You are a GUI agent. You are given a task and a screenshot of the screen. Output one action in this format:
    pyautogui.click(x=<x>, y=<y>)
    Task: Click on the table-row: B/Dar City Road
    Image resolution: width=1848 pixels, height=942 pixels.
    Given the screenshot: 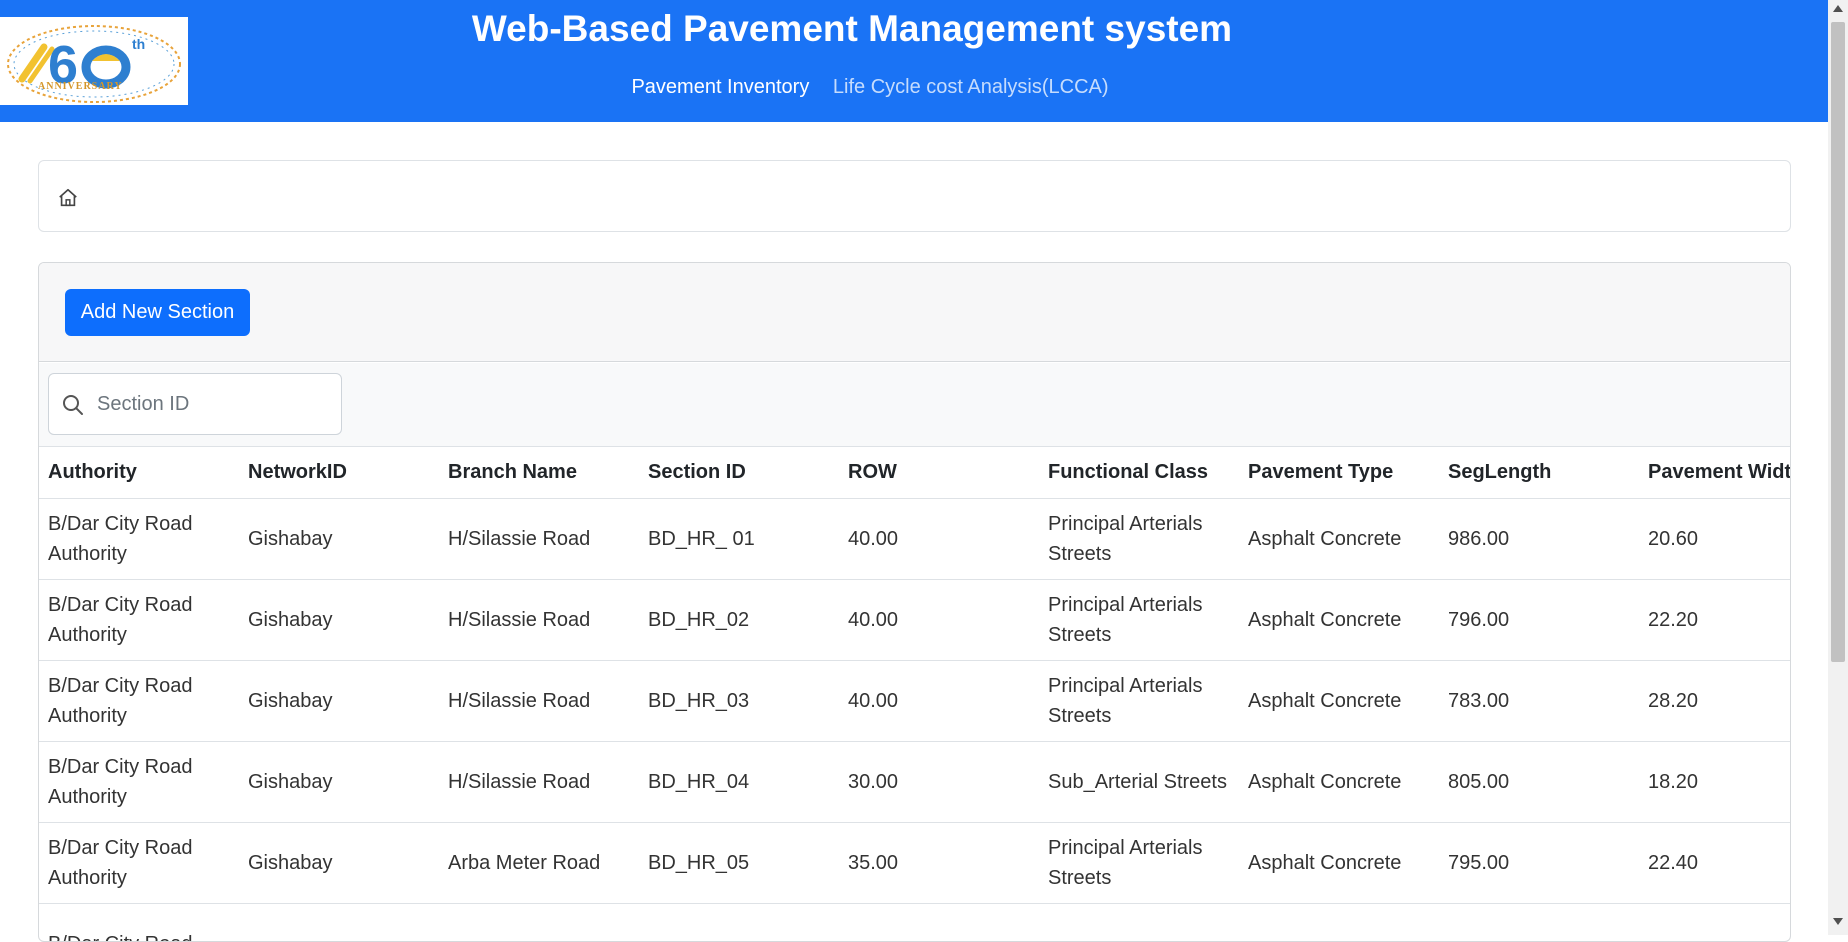 What is the action you would take?
    pyautogui.click(x=914, y=922)
    